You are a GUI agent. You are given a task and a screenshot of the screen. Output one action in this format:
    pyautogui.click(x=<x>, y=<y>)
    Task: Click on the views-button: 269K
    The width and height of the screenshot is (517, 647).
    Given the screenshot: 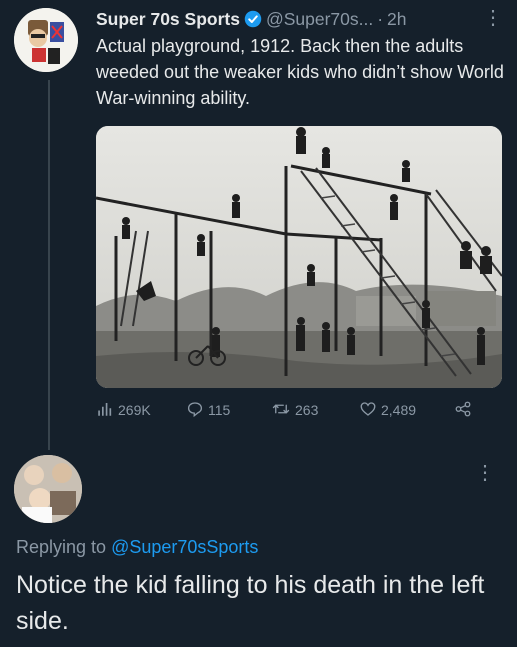 What is the action you would take?
    pyautogui.click(x=141, y=410)
    